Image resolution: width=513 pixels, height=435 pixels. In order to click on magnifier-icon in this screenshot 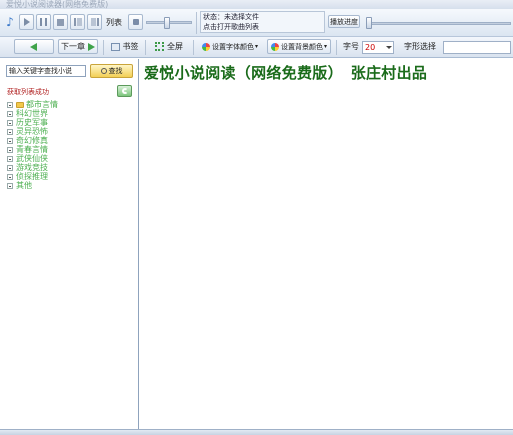, I will do `click(103, 71)`.